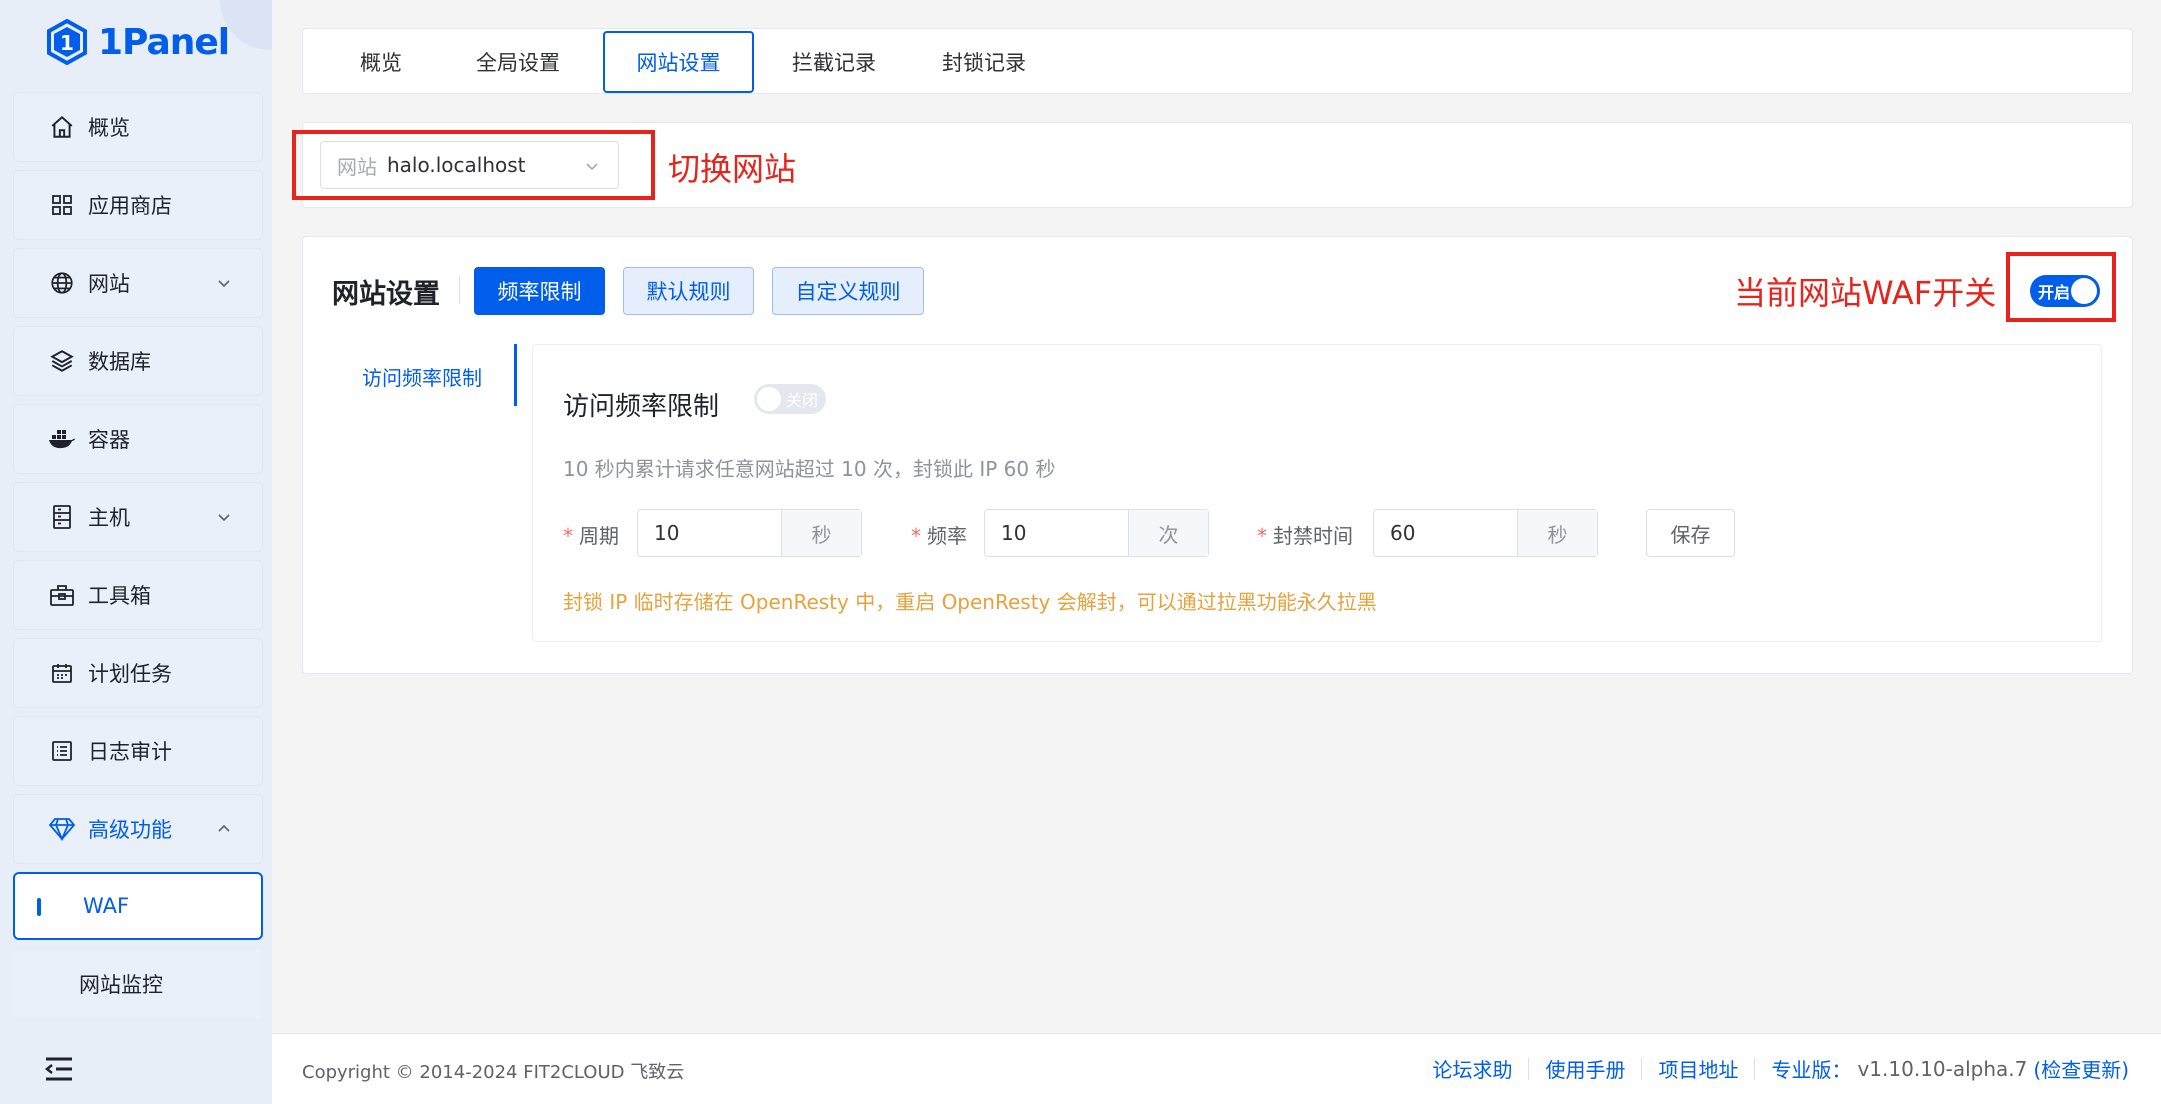 The height and width of the screenshot is (1104, 2161). I want to click on server-icon, so click(62, 517).